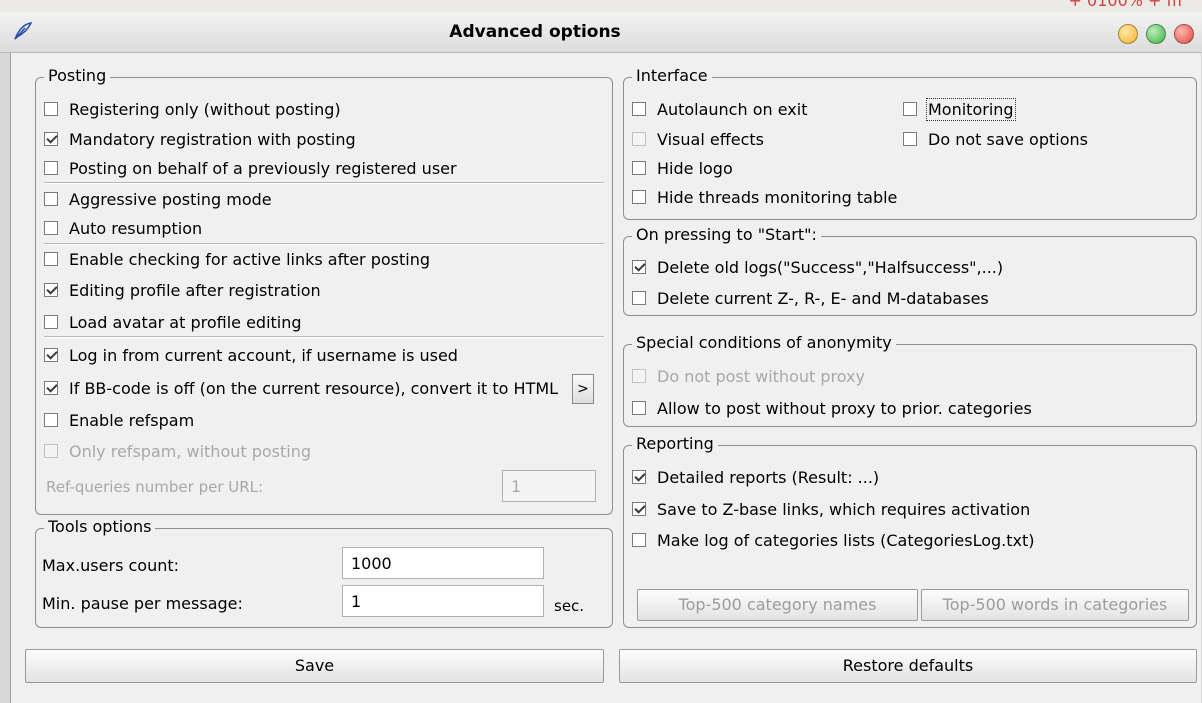  Describe the element at coordinates (764, 342) in the screenshot. I see `anonymity-legend: Special conditions of anonymity` at that location.